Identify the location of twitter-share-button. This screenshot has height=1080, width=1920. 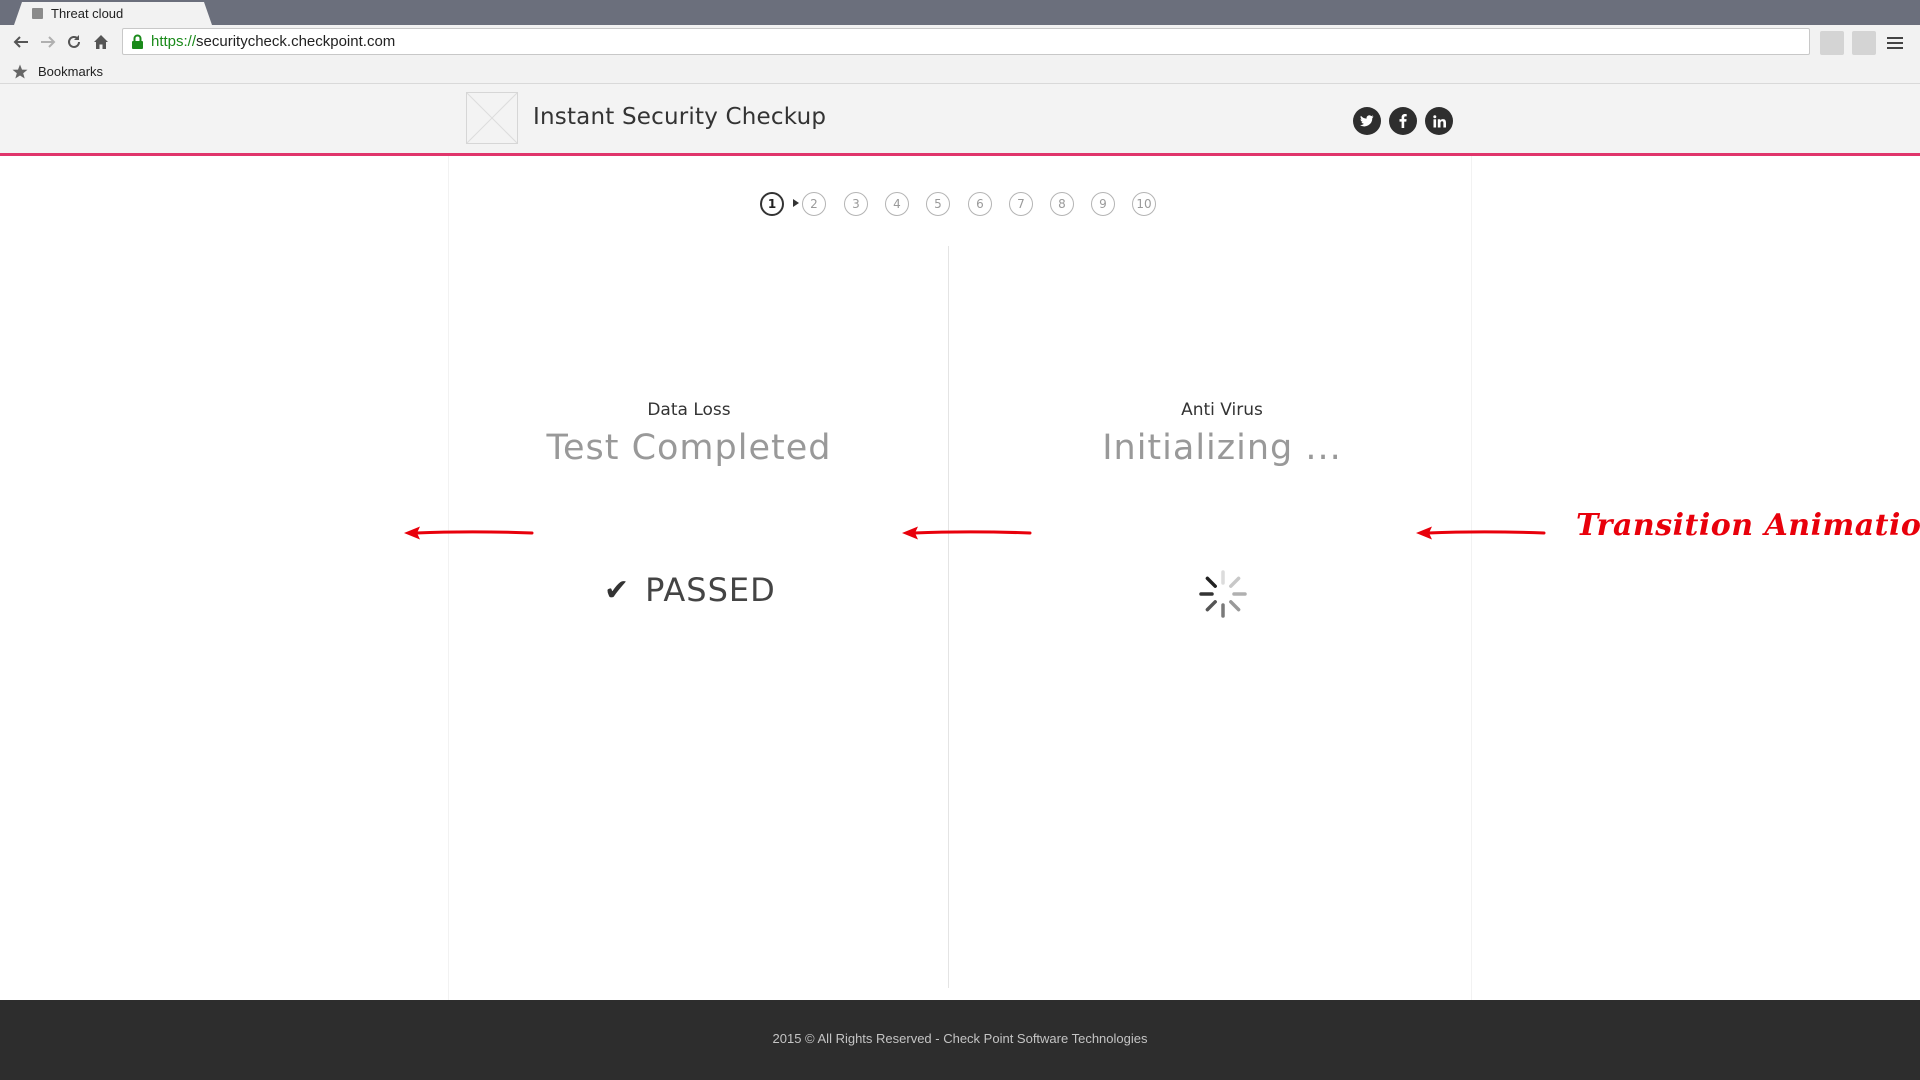
(1367, 121).